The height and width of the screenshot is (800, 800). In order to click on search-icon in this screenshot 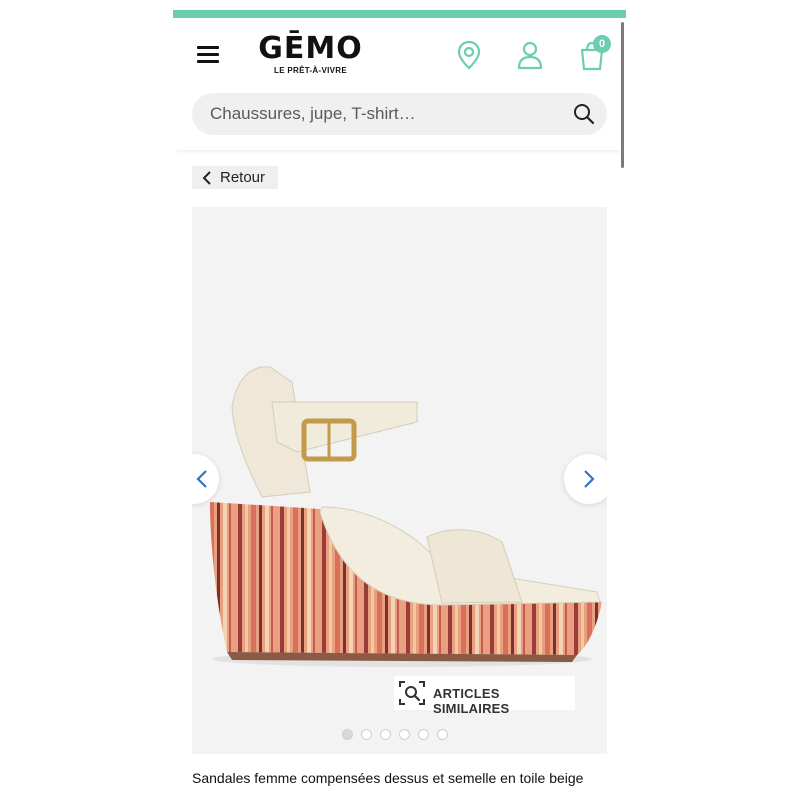, I will do `click(584, 114)`.